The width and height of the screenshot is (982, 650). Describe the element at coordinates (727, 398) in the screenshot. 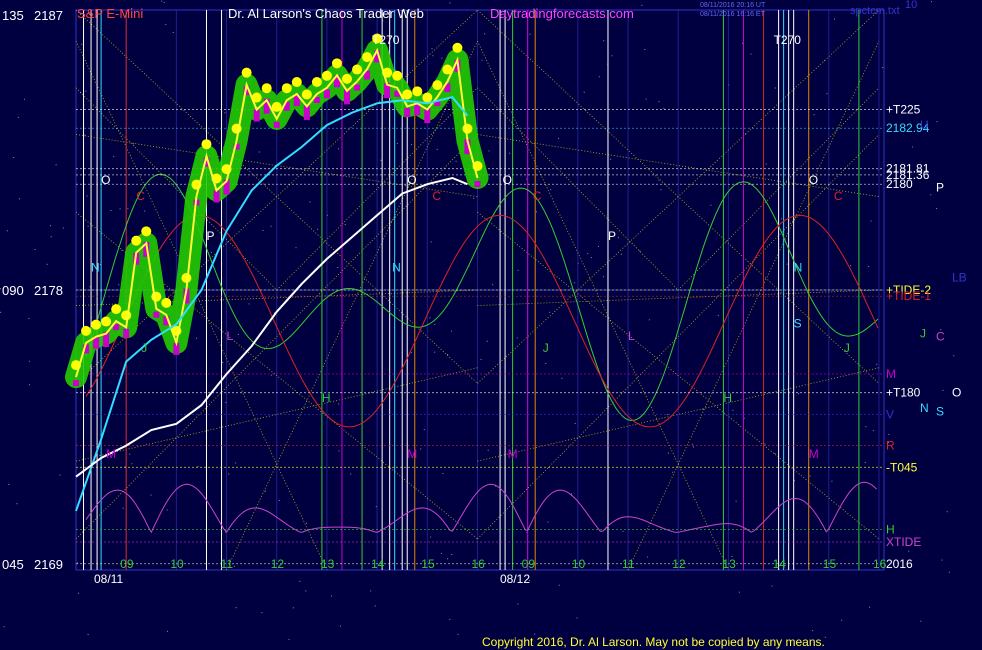

I see `chart-annotation: H` at that location.